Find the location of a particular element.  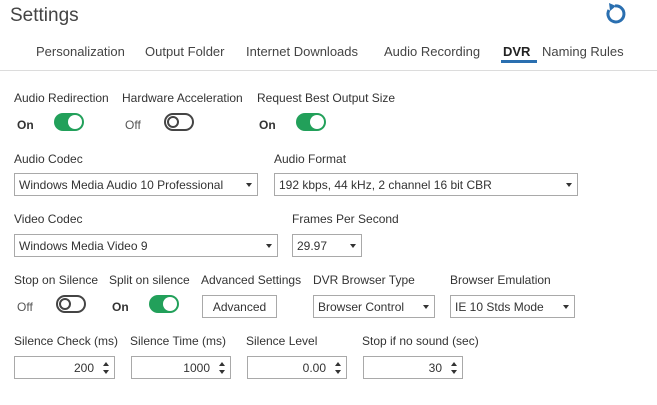

stop-on-silence-state: Off is located at coordinates (25, 307).